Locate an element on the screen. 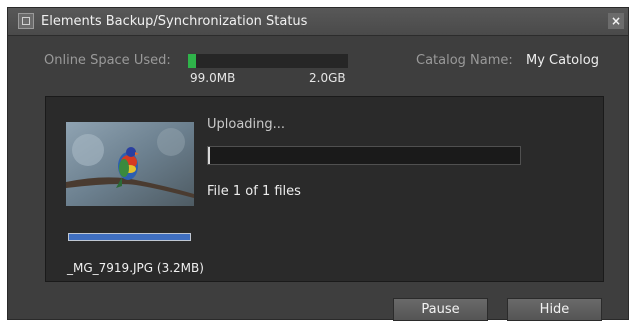 The height and width of the screenshot is (323, 636). file-progress-bar is located at coordinates (129, 237).